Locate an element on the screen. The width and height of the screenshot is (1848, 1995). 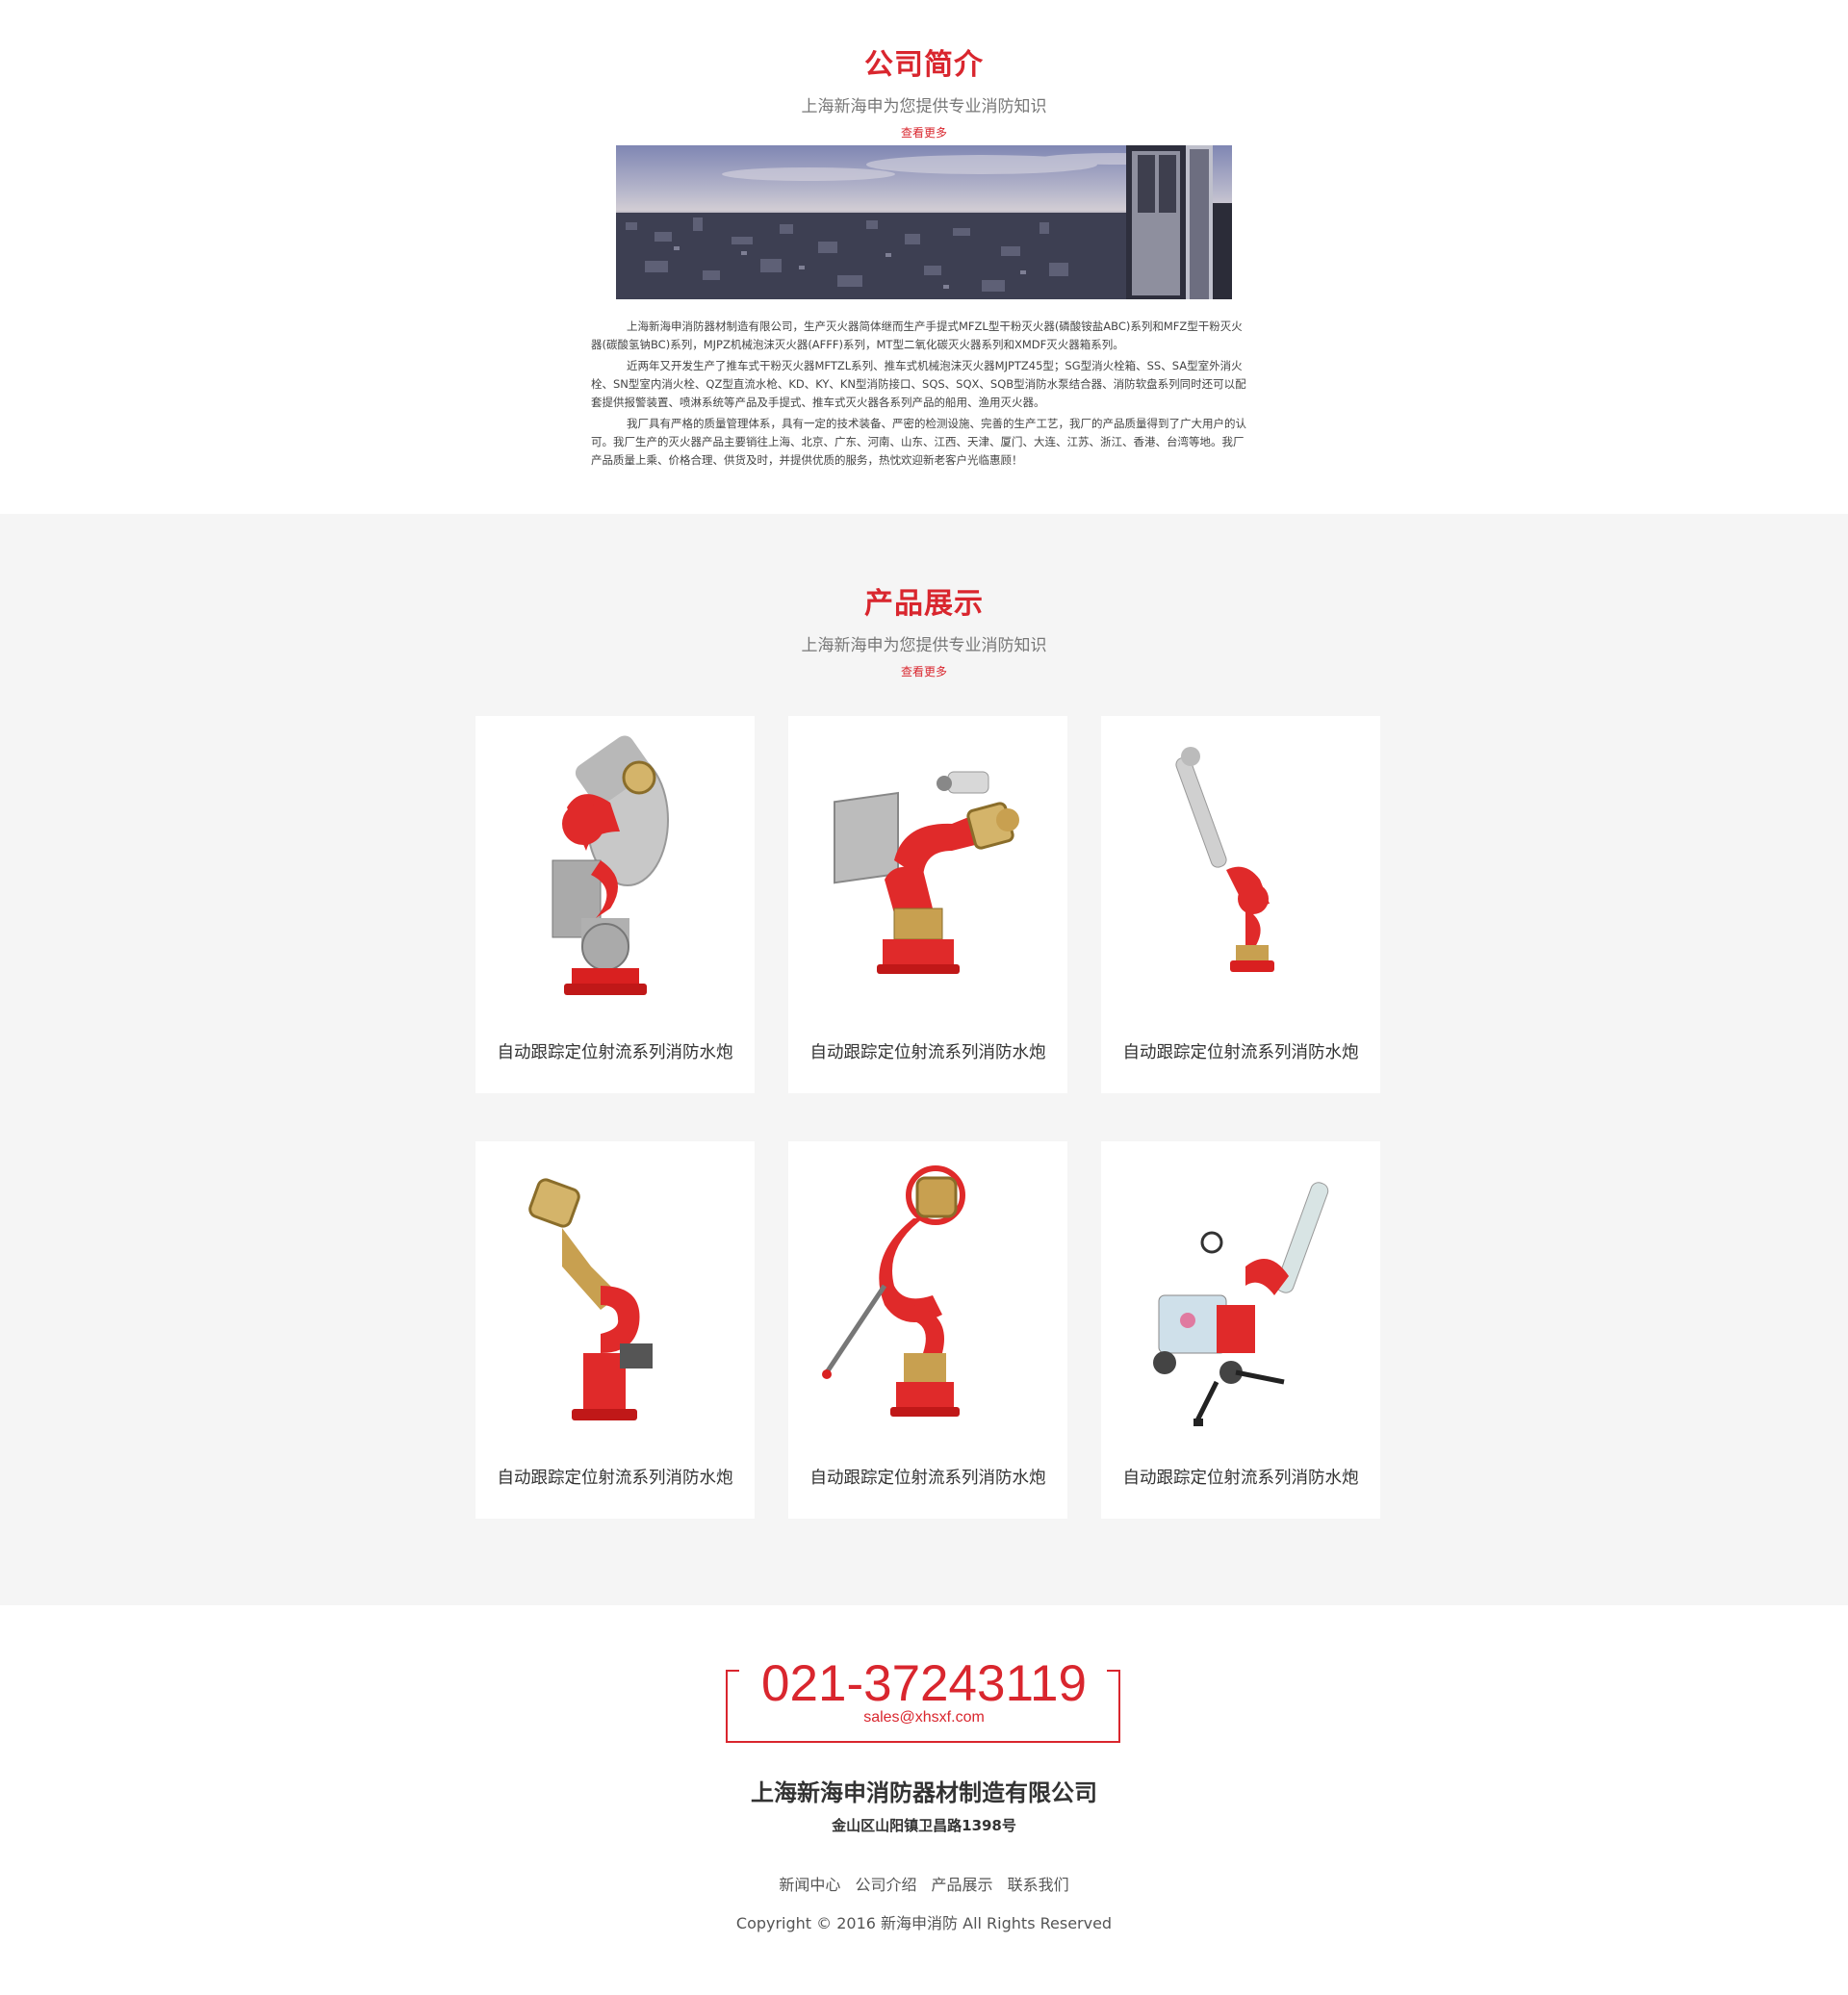
footer-nav: 新闻中心 公司介绍 产品展示 联系我们 is located at coordinates (924, 1883).